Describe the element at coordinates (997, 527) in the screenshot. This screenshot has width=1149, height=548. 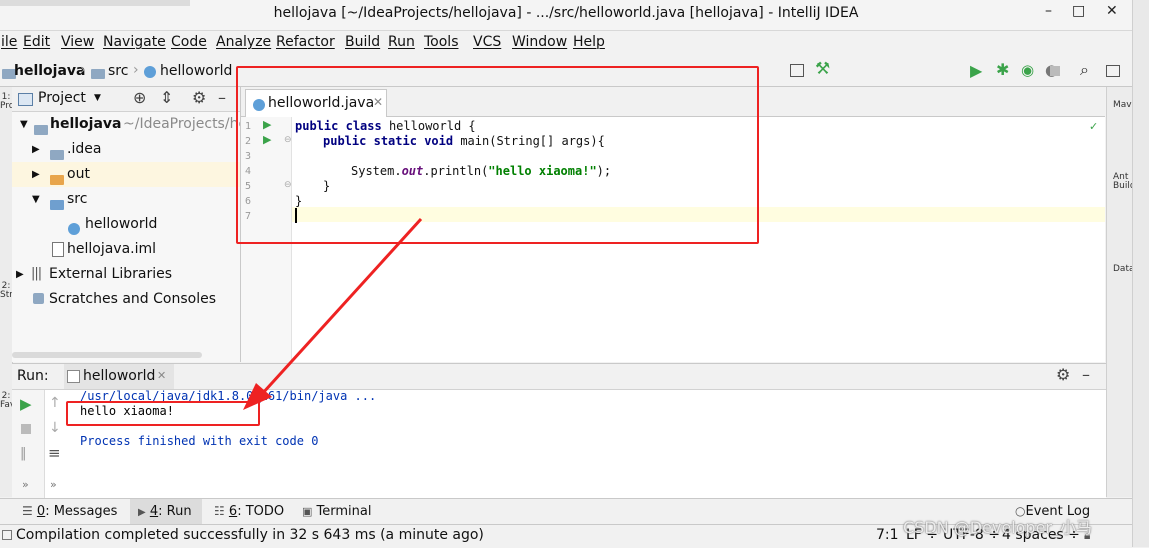
I see `watermark: CSDN @Developer_小马` at that location.